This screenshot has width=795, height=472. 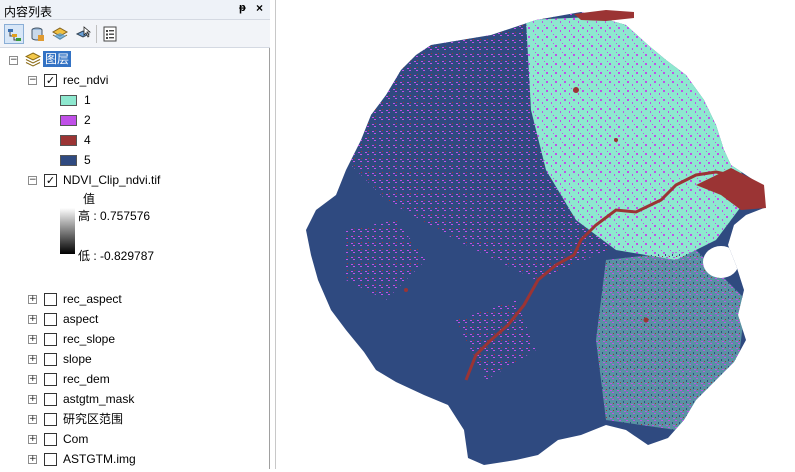 I want to click on legend-high-value: 高 : 0.757576, so click(x=114, y=216).